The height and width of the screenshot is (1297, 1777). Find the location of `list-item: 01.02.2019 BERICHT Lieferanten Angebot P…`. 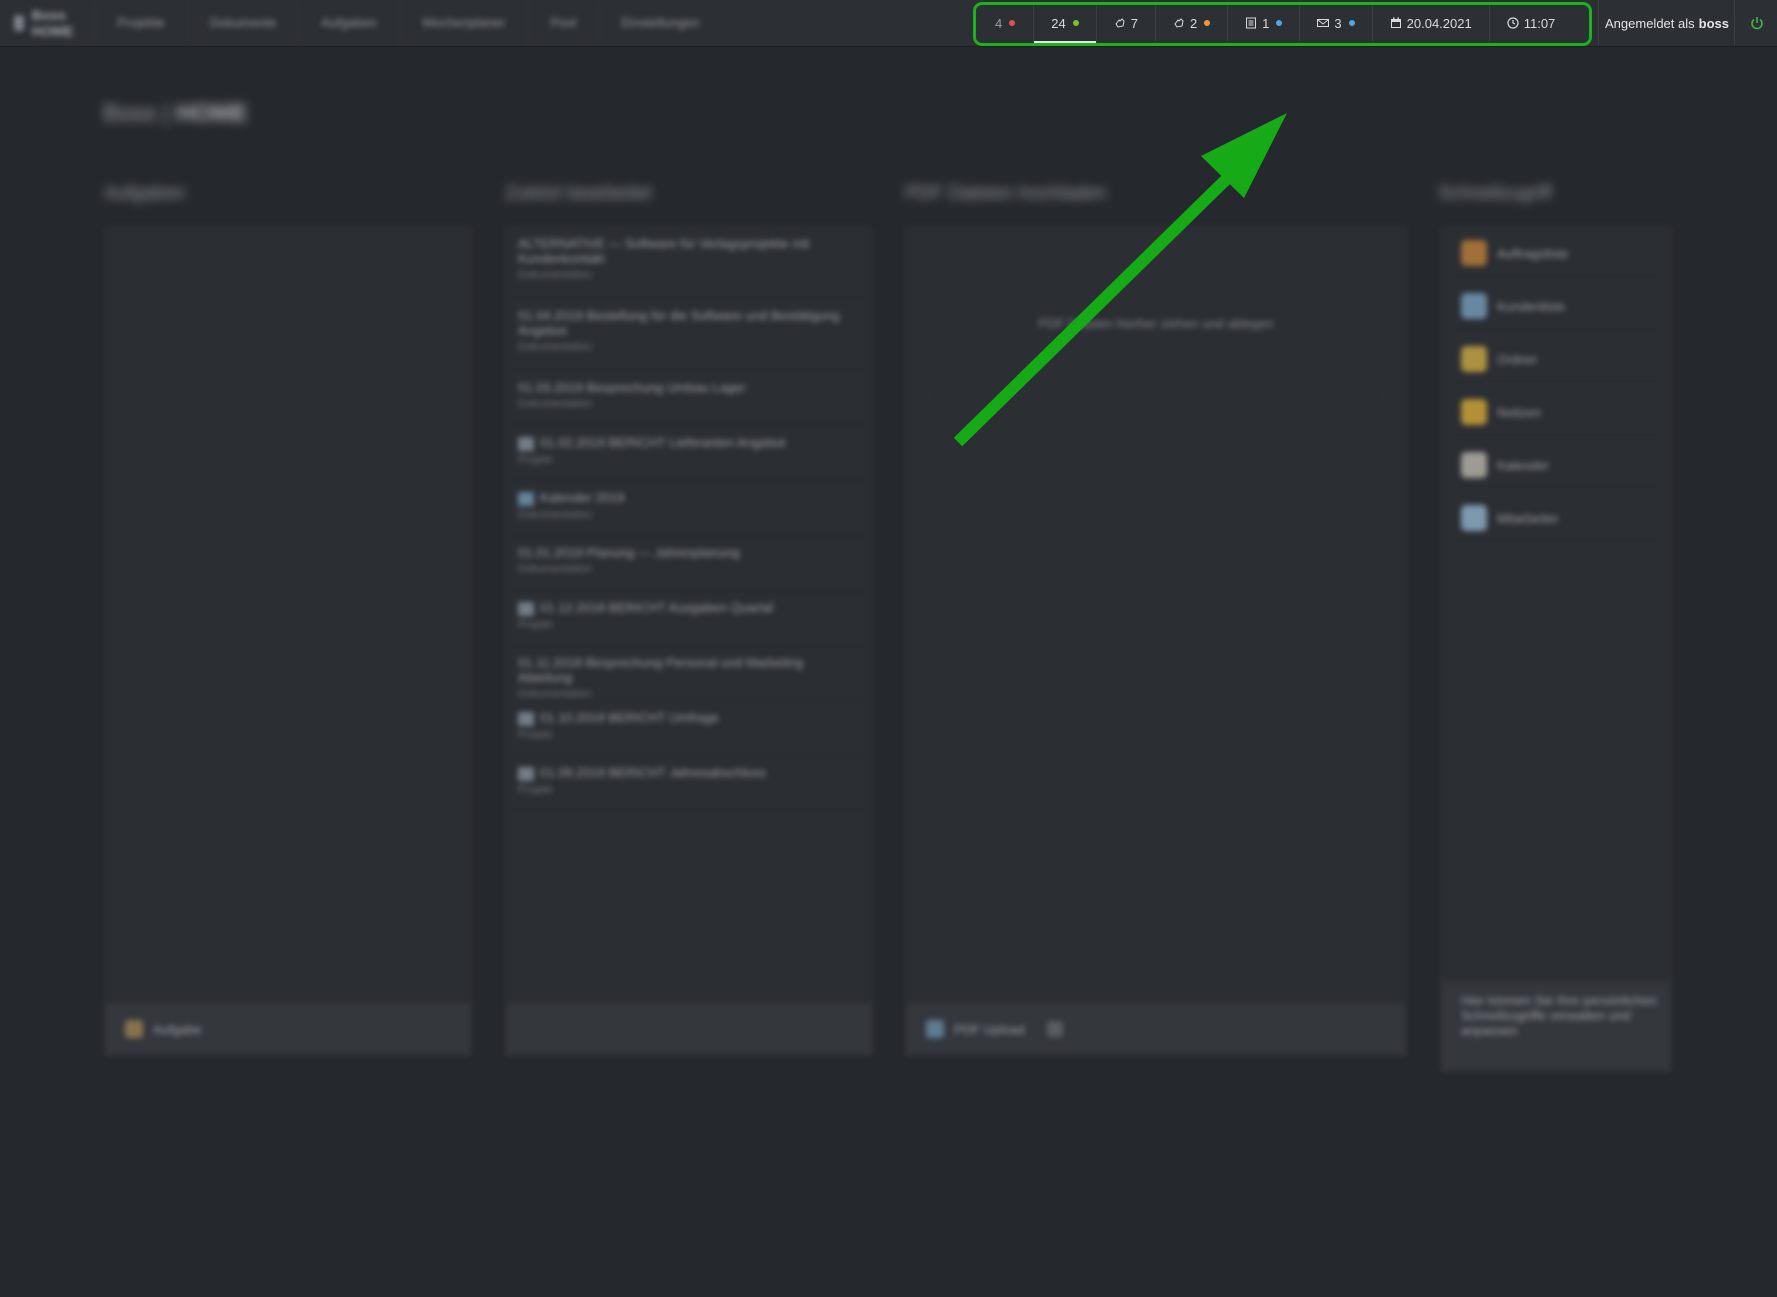

list-item: 01.02.2019 BERICHT Lieferanten Angebot P… is located at coordinates (689, 453).